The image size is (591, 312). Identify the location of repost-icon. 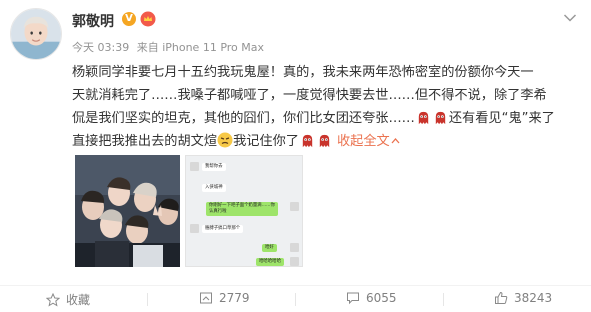
(206, 298).